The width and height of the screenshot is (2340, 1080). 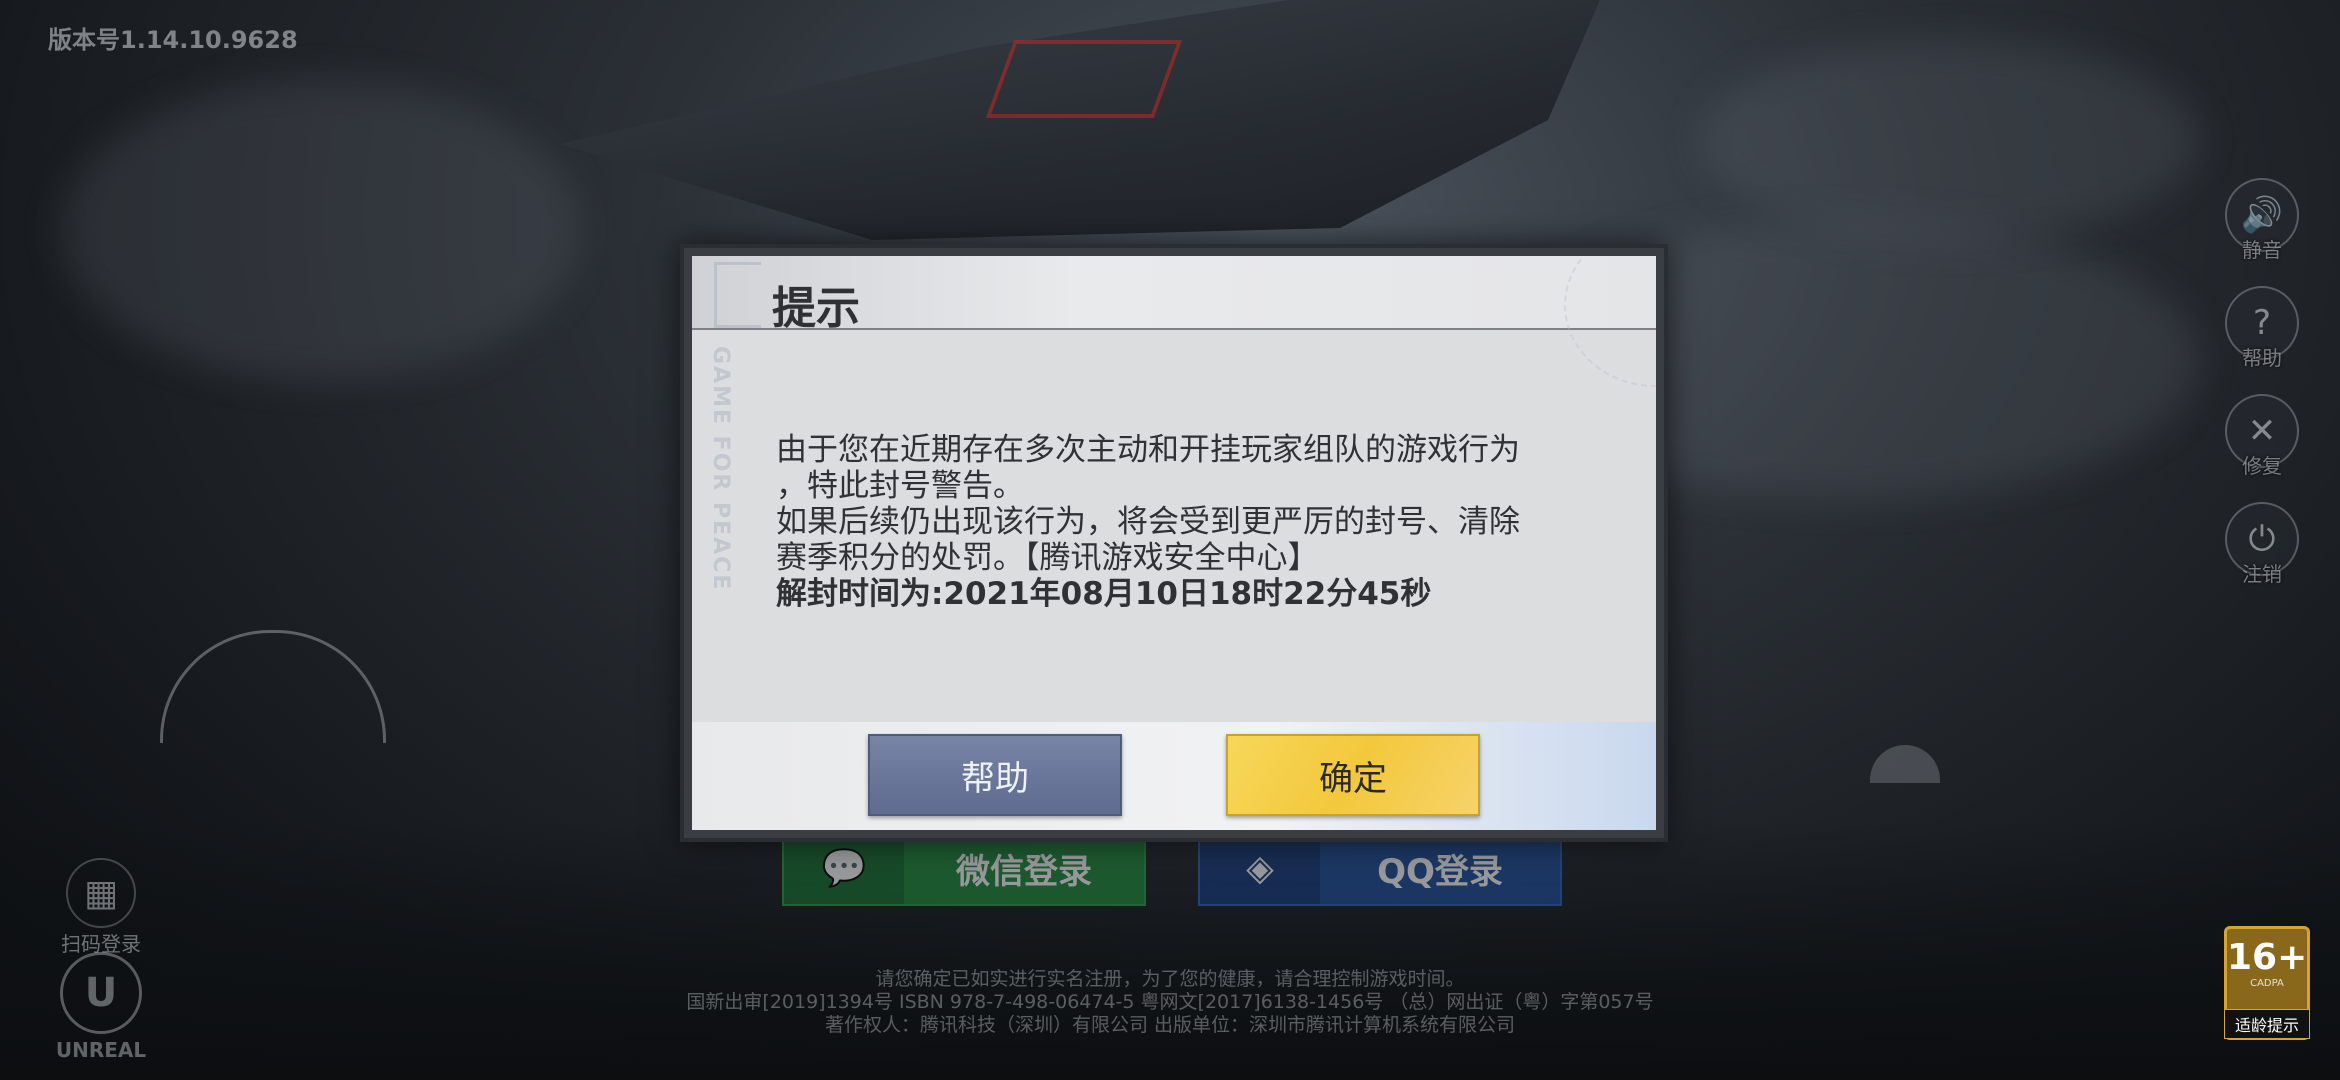 What do you see at coordinates (1080, 120) in the screenshot?
I see `aircraft-silhouette` at bounding box center [1080, 120].